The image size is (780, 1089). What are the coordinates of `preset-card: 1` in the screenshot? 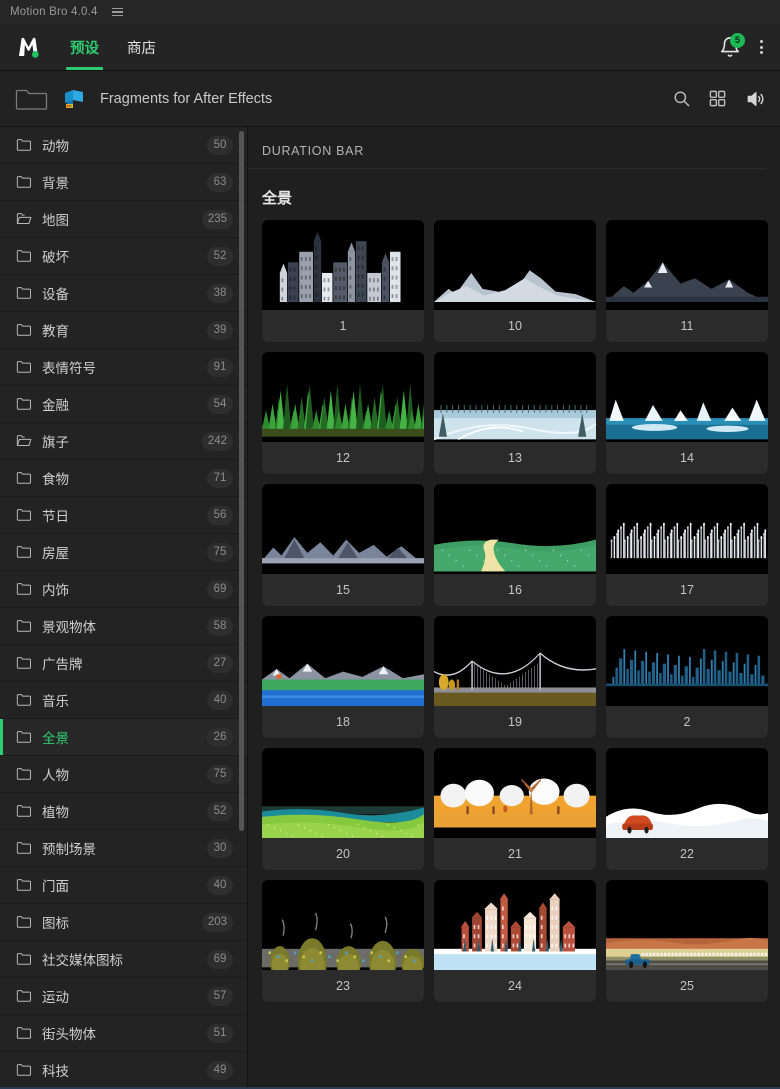 It's located at (343, 281).